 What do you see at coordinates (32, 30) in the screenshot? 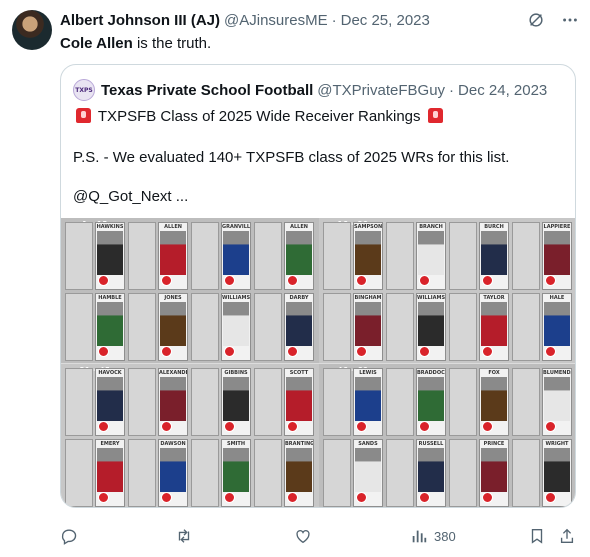
I see `author-avatar` at bounding box center [32, 30].